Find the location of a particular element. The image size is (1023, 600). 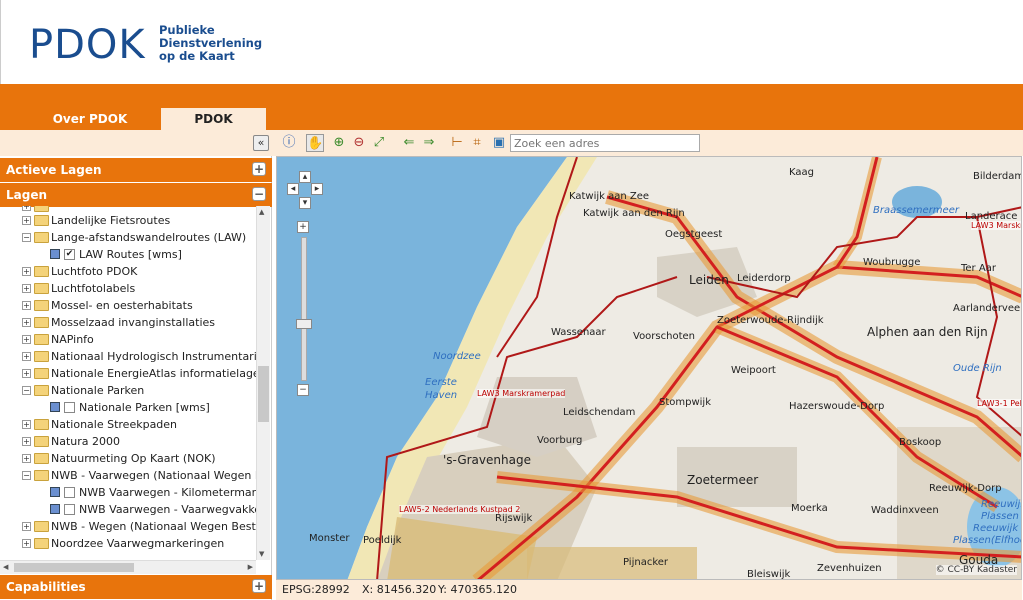

info-icon: ⓘ is located at coordinates (289, 143).